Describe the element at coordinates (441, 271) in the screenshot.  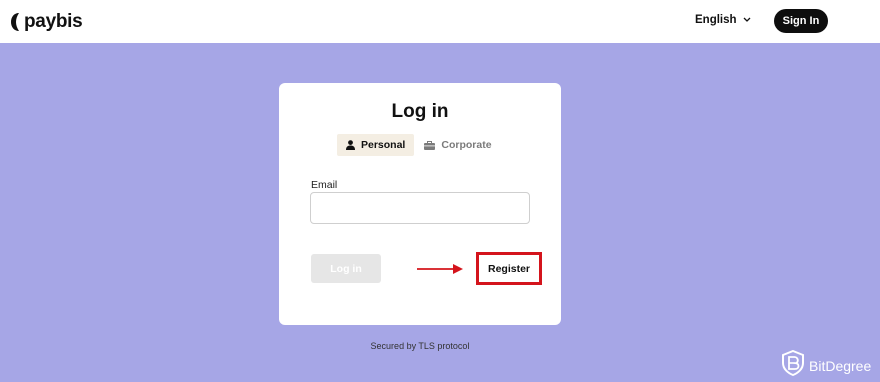
I see `annotation-arrow-icon` at that location.